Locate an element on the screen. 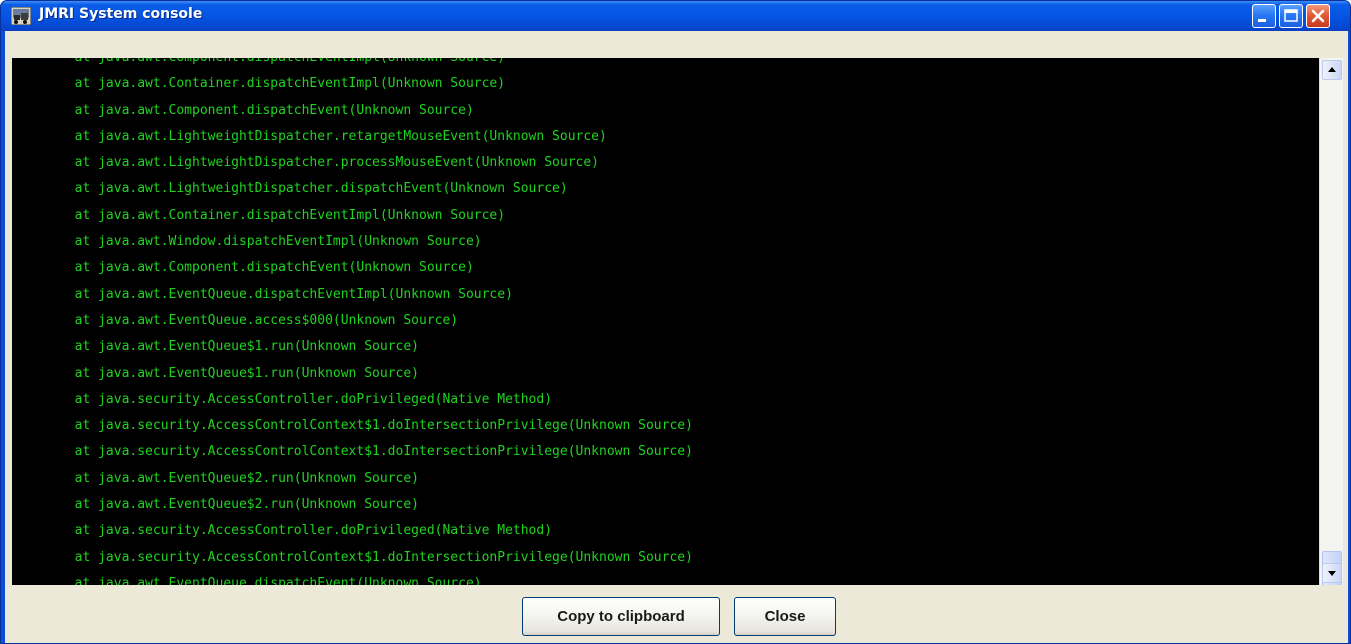 The width and height of the screenshot is (1351, 644). maximize-icon is located at coordinates (1291, 15).